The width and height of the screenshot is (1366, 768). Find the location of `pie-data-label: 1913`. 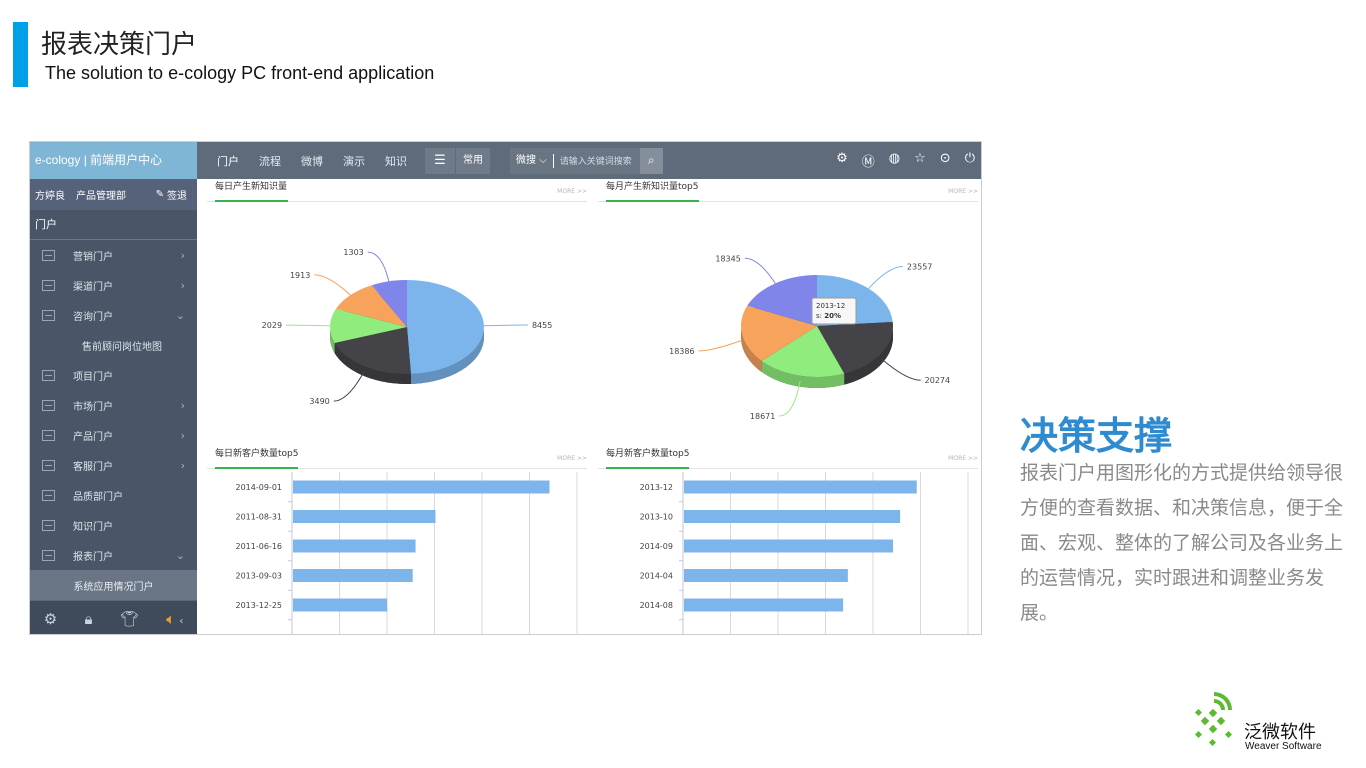

pie-data-label: 1913 is located at coordinates (300, 275).